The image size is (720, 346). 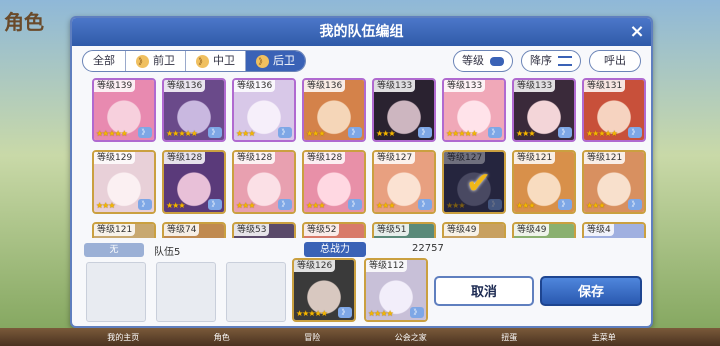 What do you see at coordinates (124, 182) in the screenshot?
I see `character-card: 等级129 ★★★ 》` at bounding box center [124, 182].